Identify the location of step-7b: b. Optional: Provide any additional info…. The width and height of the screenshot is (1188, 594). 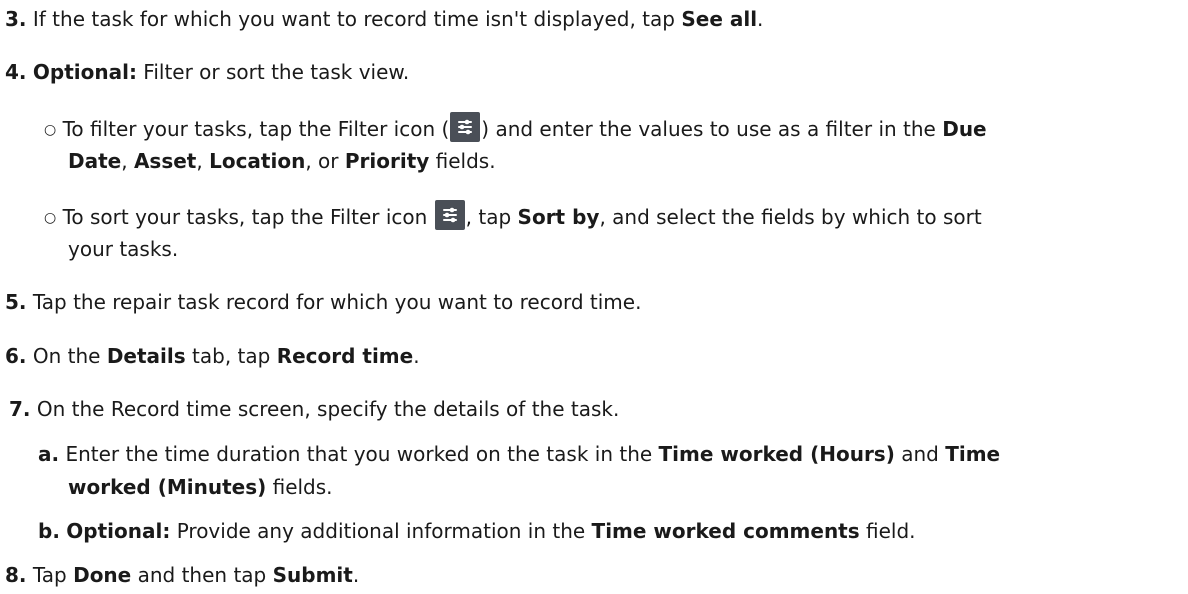
(477, 531).